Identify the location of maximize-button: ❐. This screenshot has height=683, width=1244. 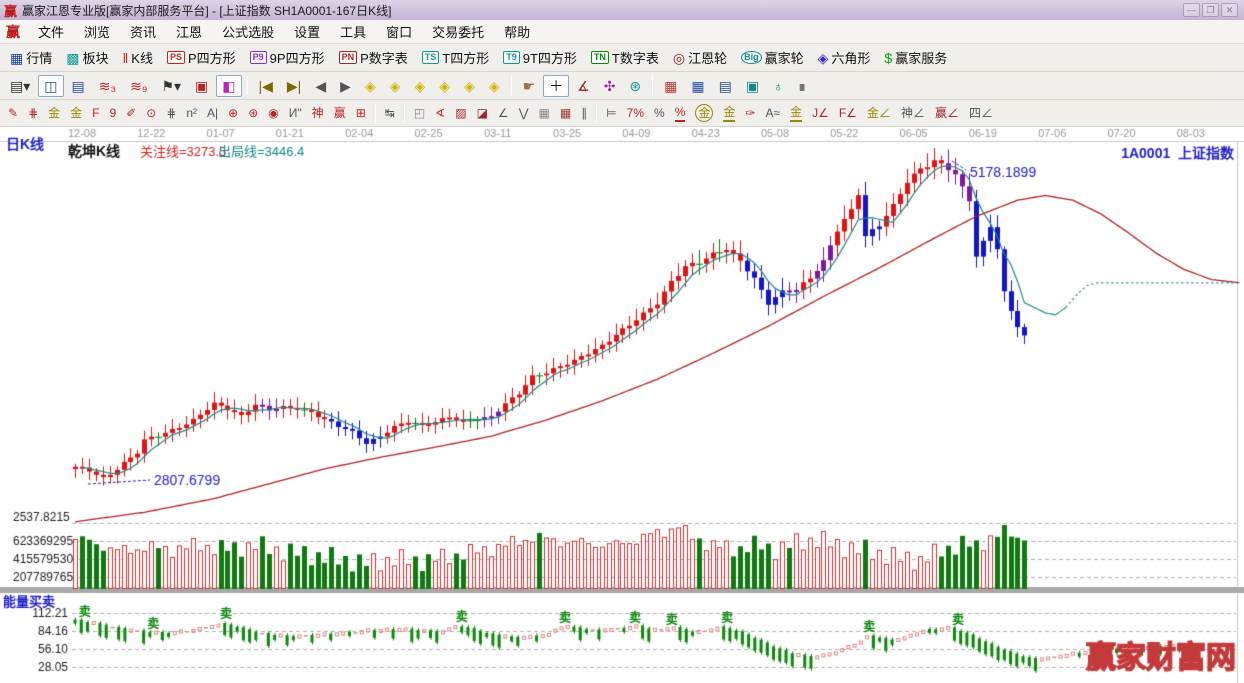
(1210, 10).